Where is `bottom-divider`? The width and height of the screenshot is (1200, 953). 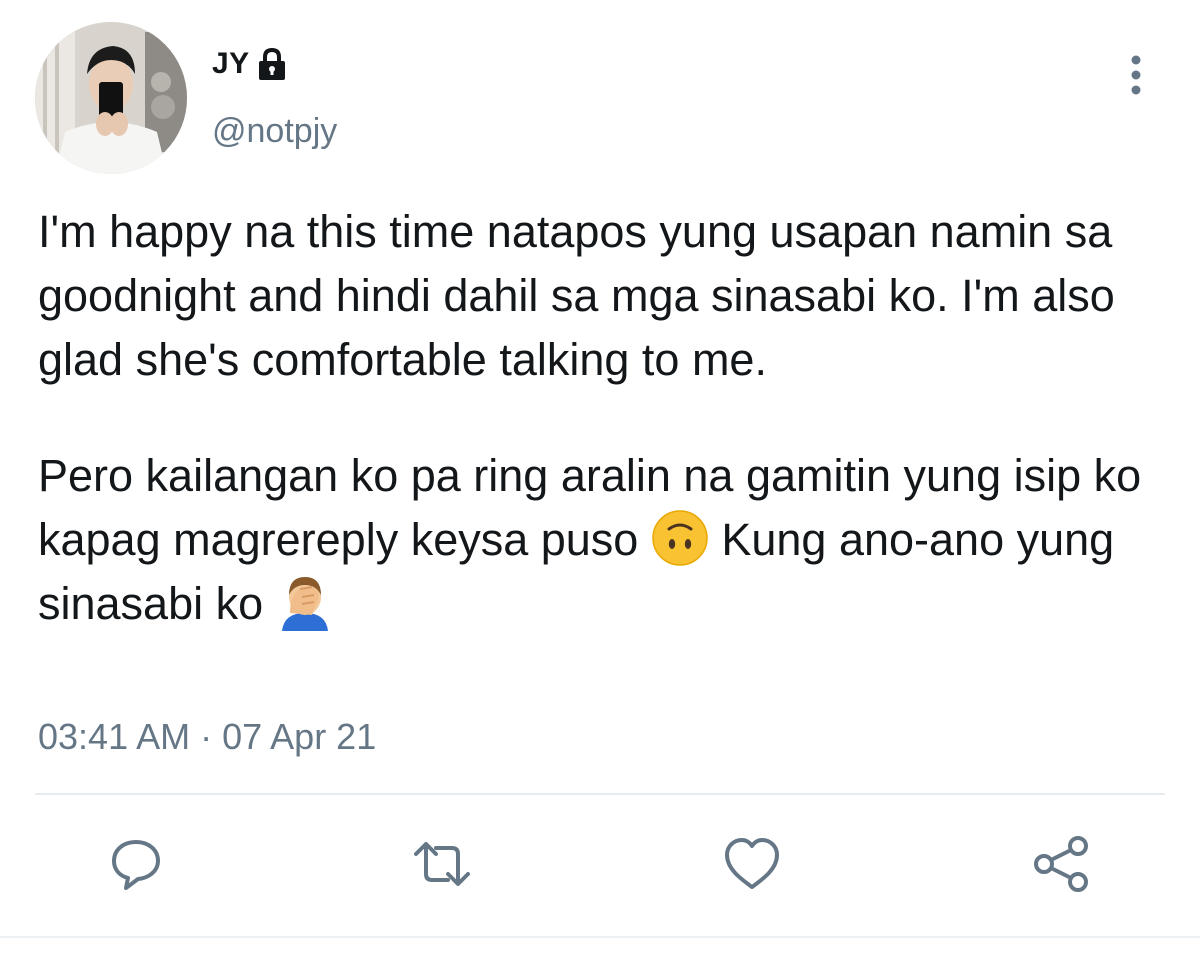
bottom-divider is located at coordinates (600, 937).